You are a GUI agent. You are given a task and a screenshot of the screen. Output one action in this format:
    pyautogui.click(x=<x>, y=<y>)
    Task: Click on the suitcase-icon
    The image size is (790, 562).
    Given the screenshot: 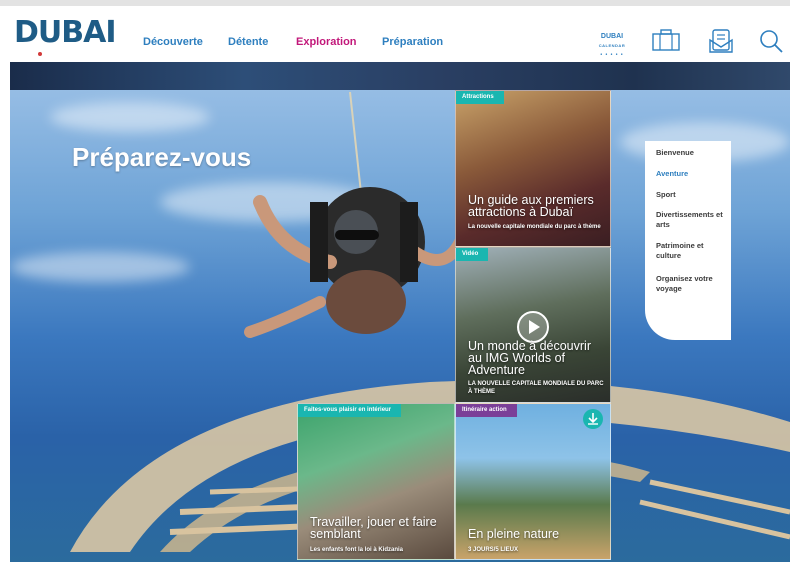 What is the action you would take?
    pyautogui.click(x=666, y=40)
    